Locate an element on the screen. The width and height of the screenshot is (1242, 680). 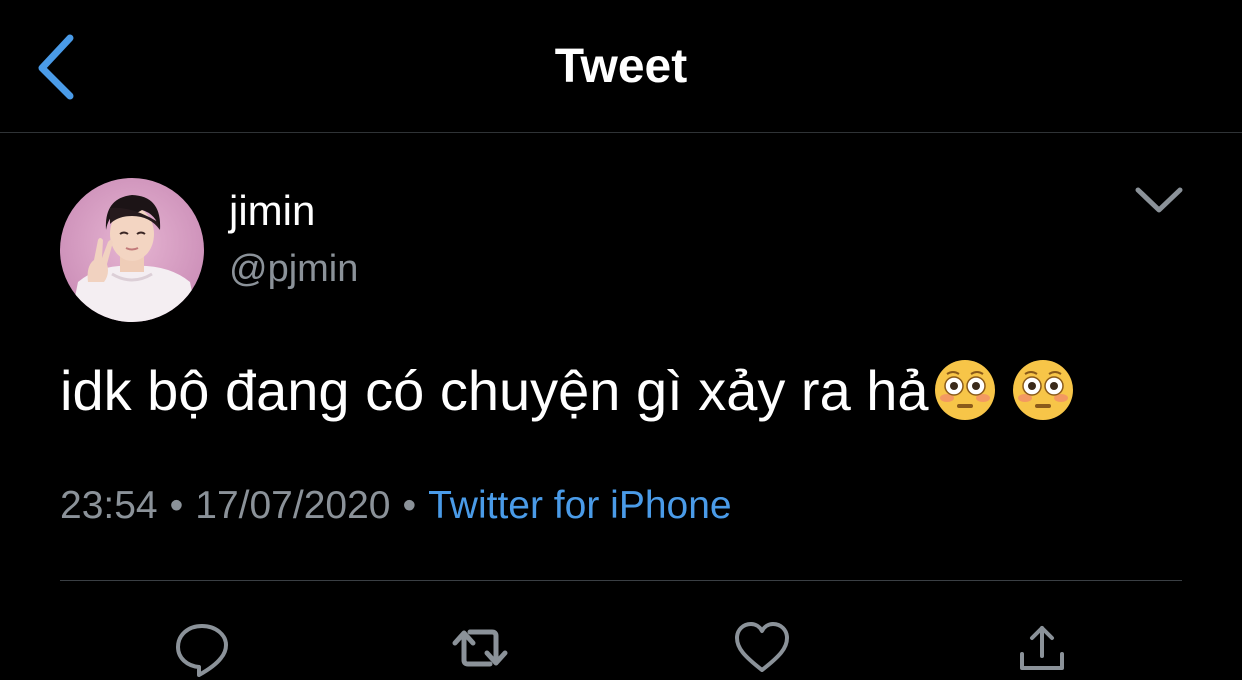
retweet-button is located at coordinates (480, 648).